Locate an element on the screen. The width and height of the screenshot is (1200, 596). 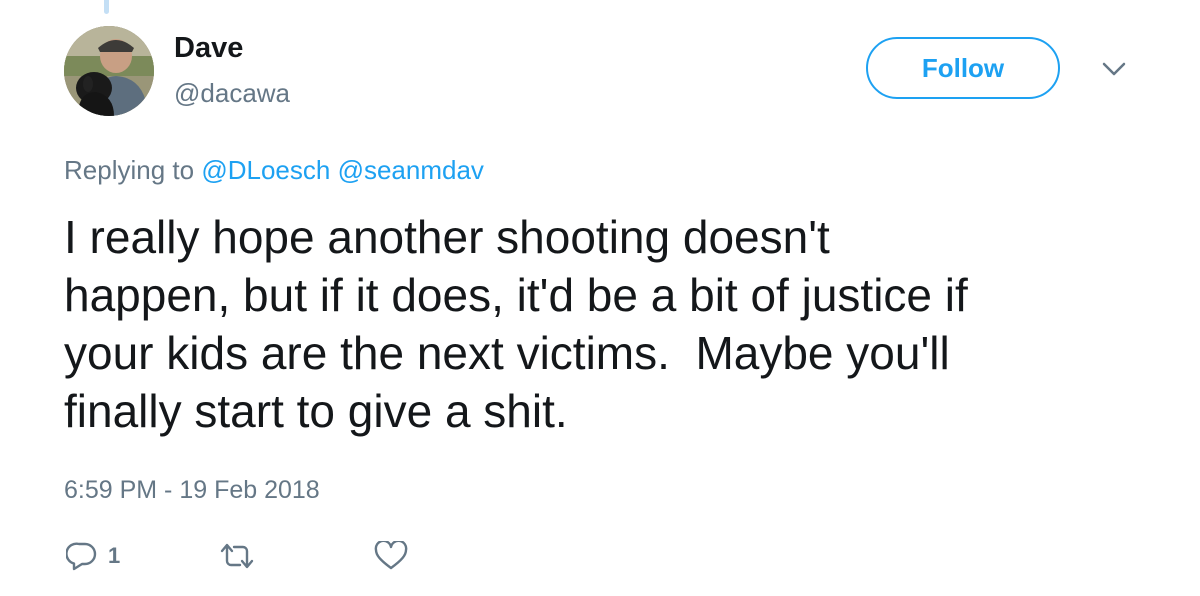
reply-context: Replying to @DLoesch @seanmdav is located at coordinates (274, 170).